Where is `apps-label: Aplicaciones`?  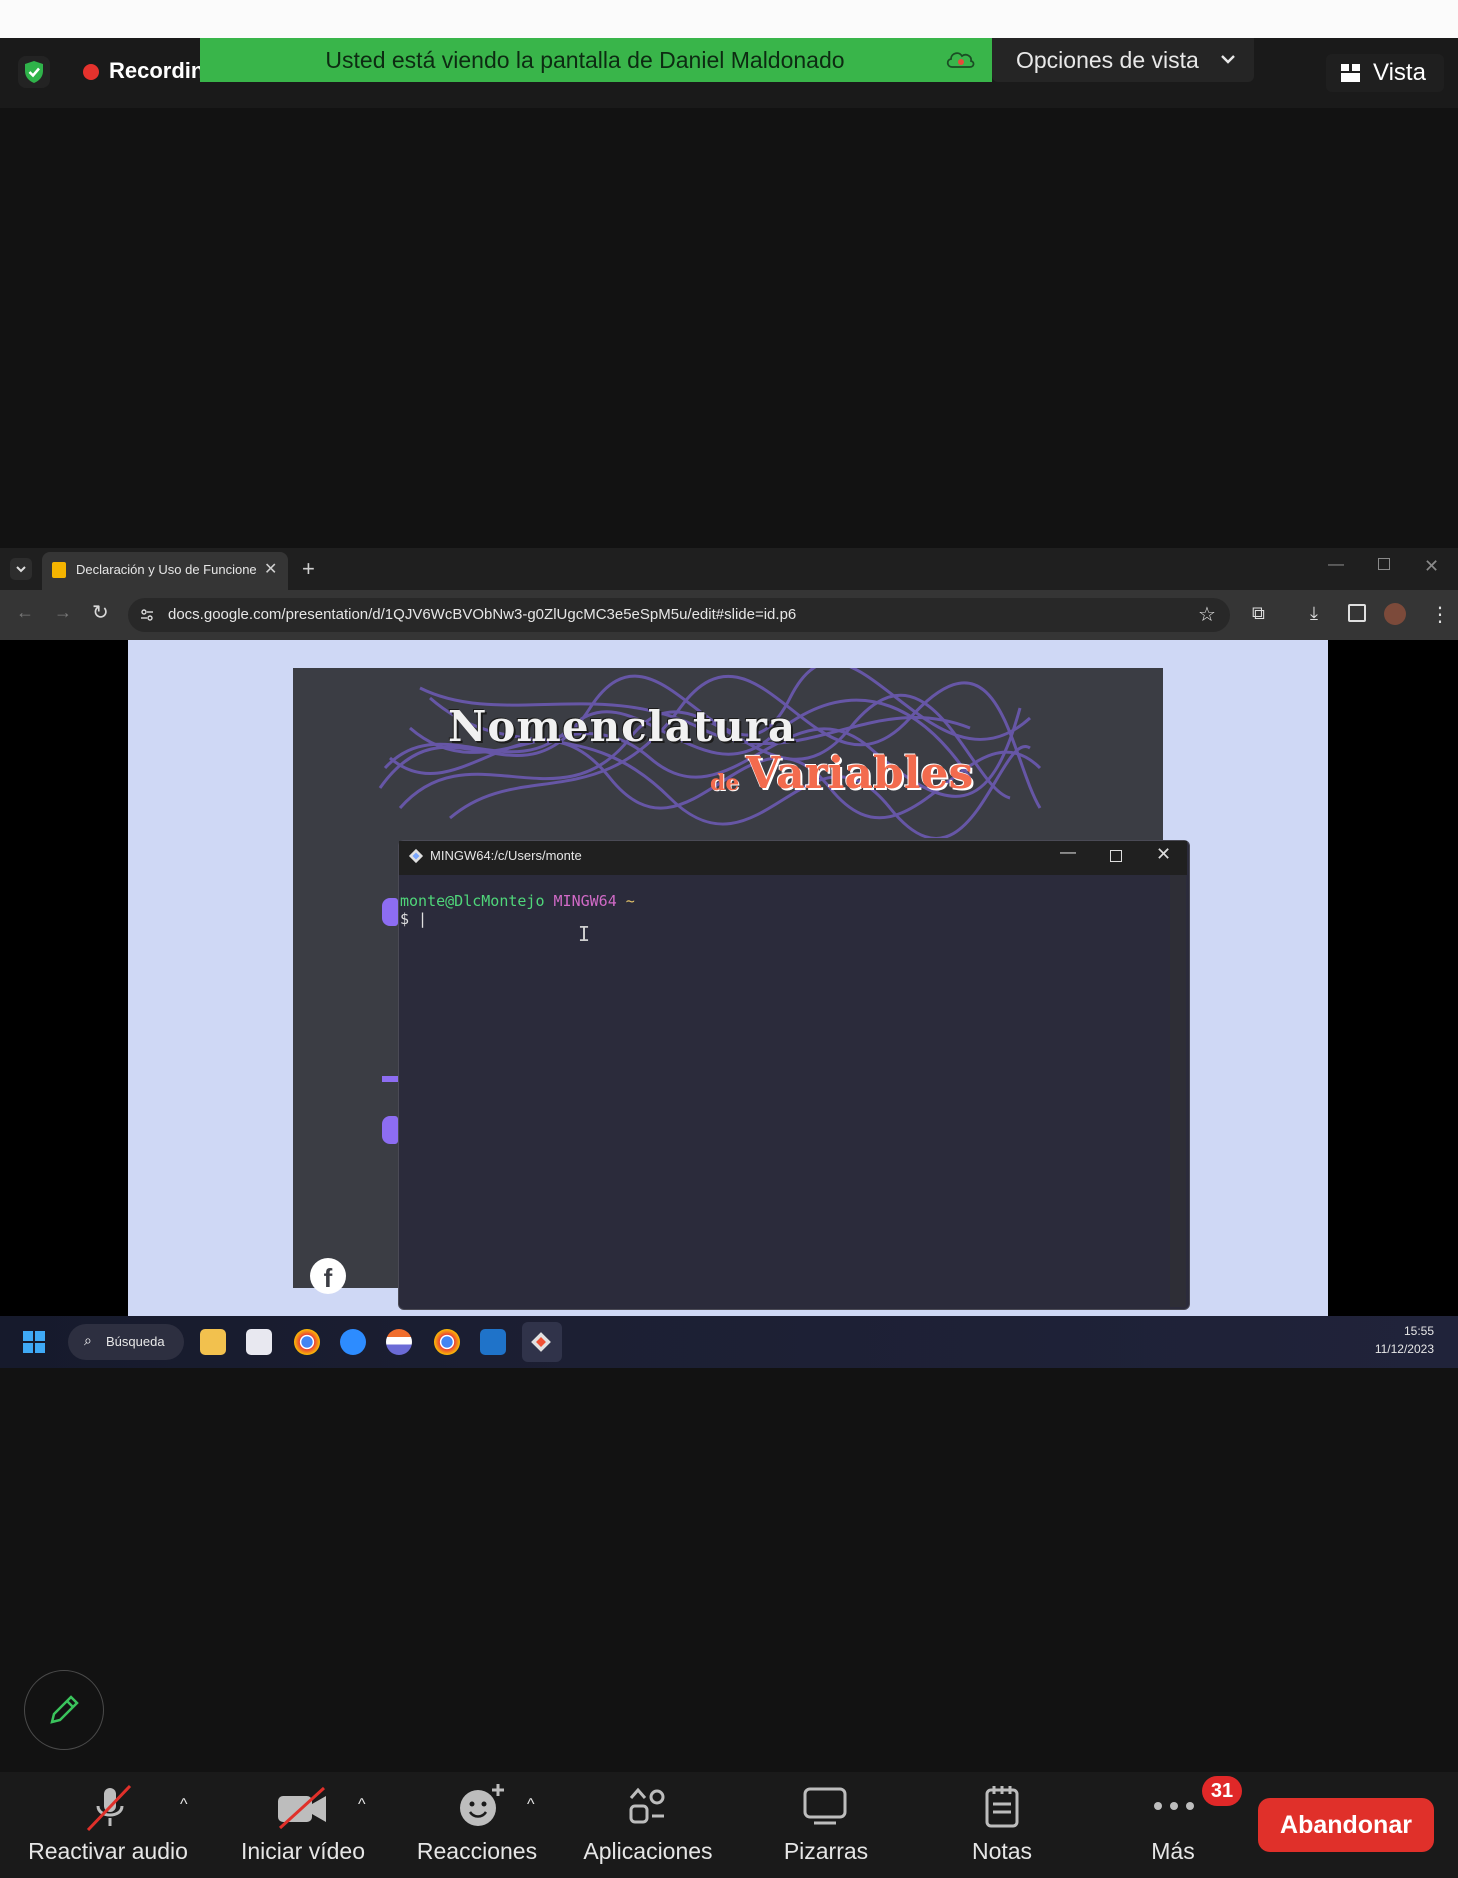
apps-label: Aplicaciones is located at coordinates (648, 1851).